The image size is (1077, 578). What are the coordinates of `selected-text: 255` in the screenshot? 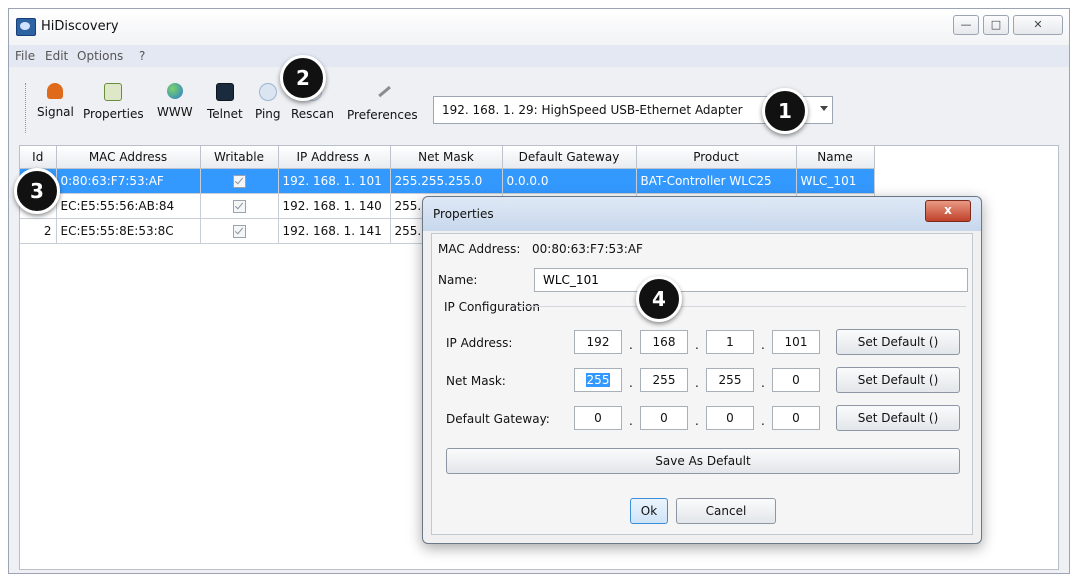 It's located at (598, 380).